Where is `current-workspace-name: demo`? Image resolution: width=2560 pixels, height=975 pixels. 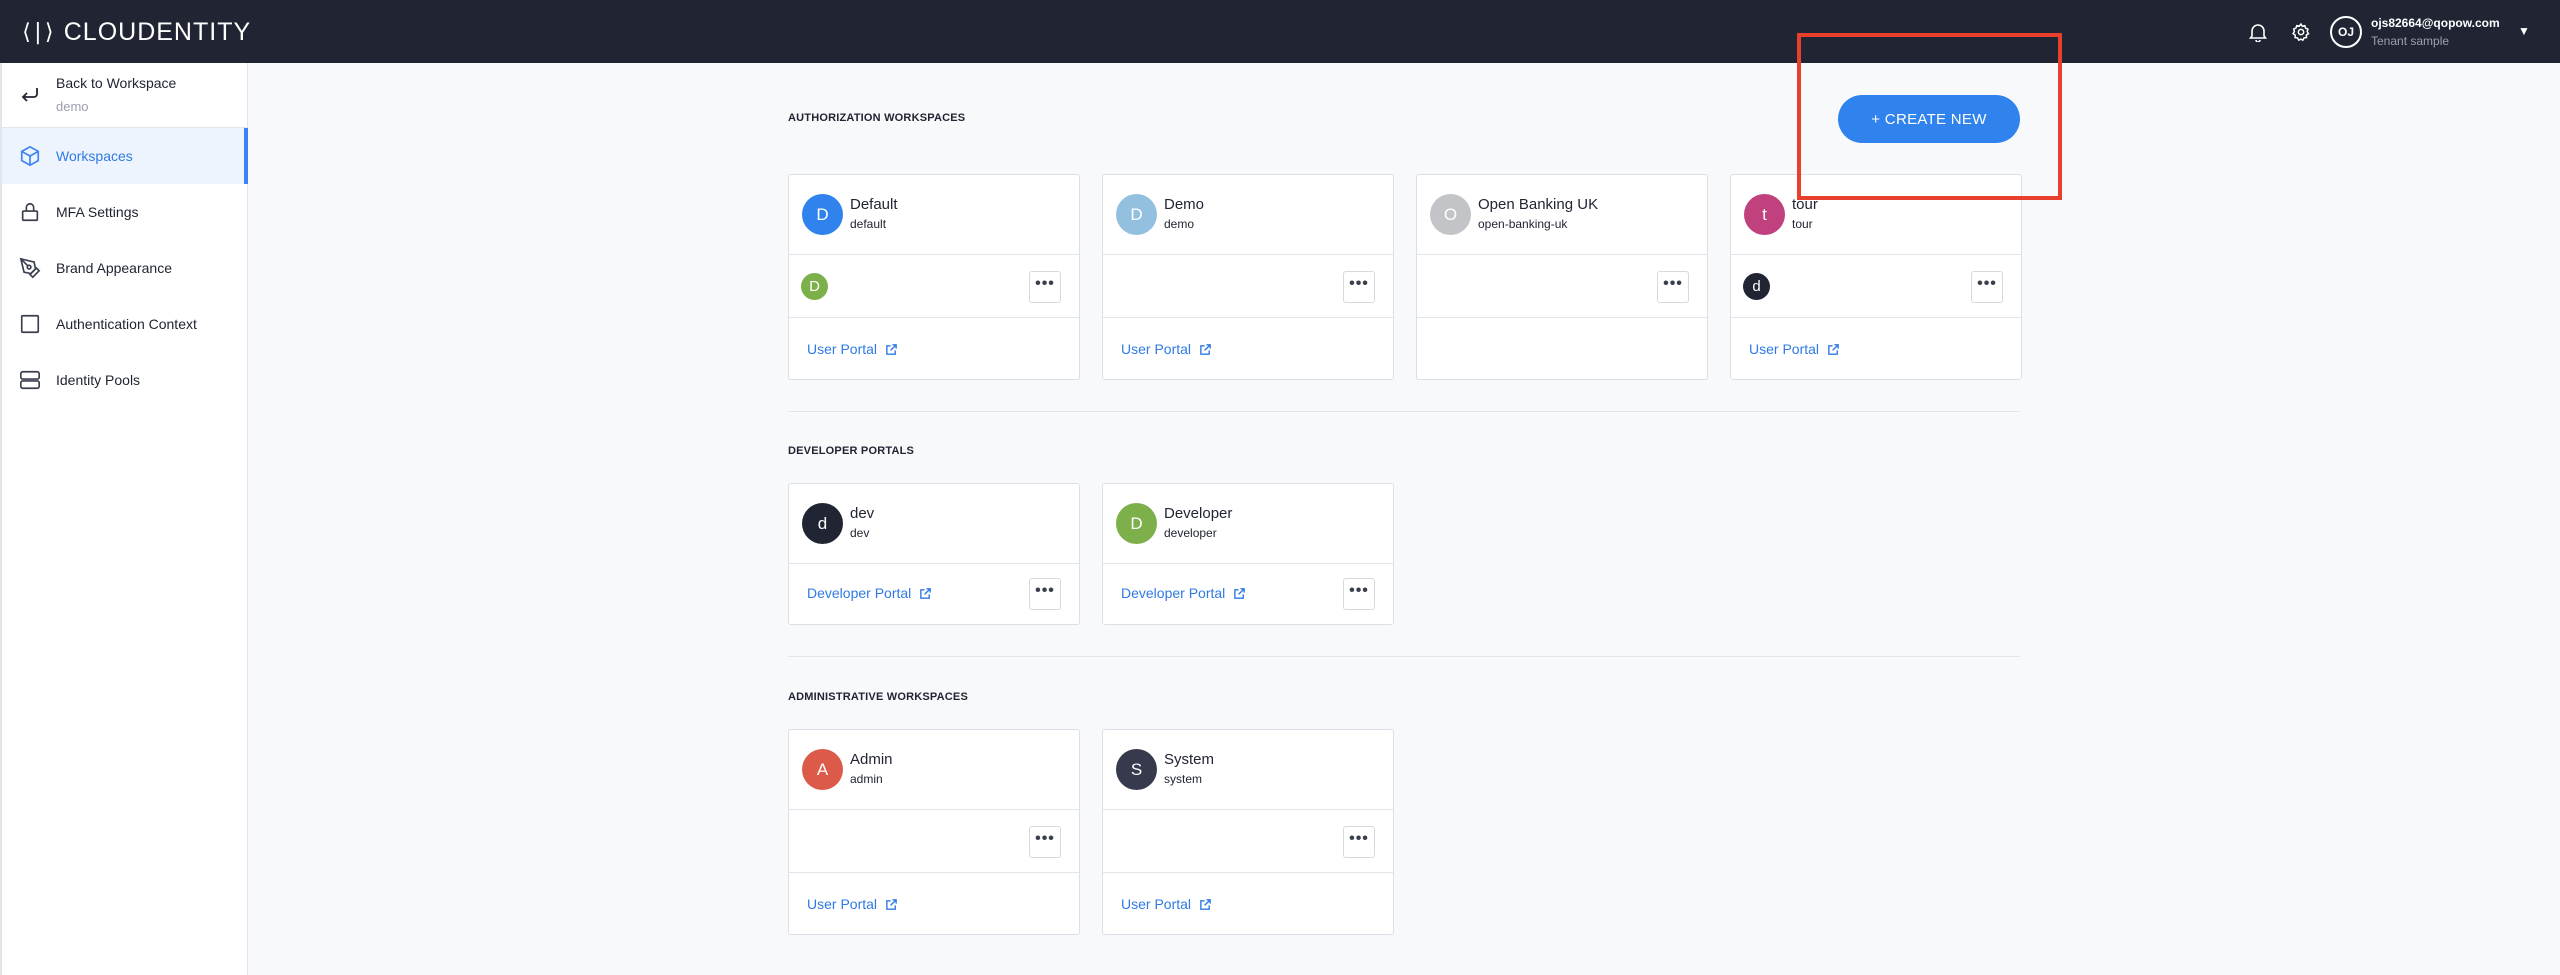
current-workspace-name: demo is located at coordinates (72, 106).